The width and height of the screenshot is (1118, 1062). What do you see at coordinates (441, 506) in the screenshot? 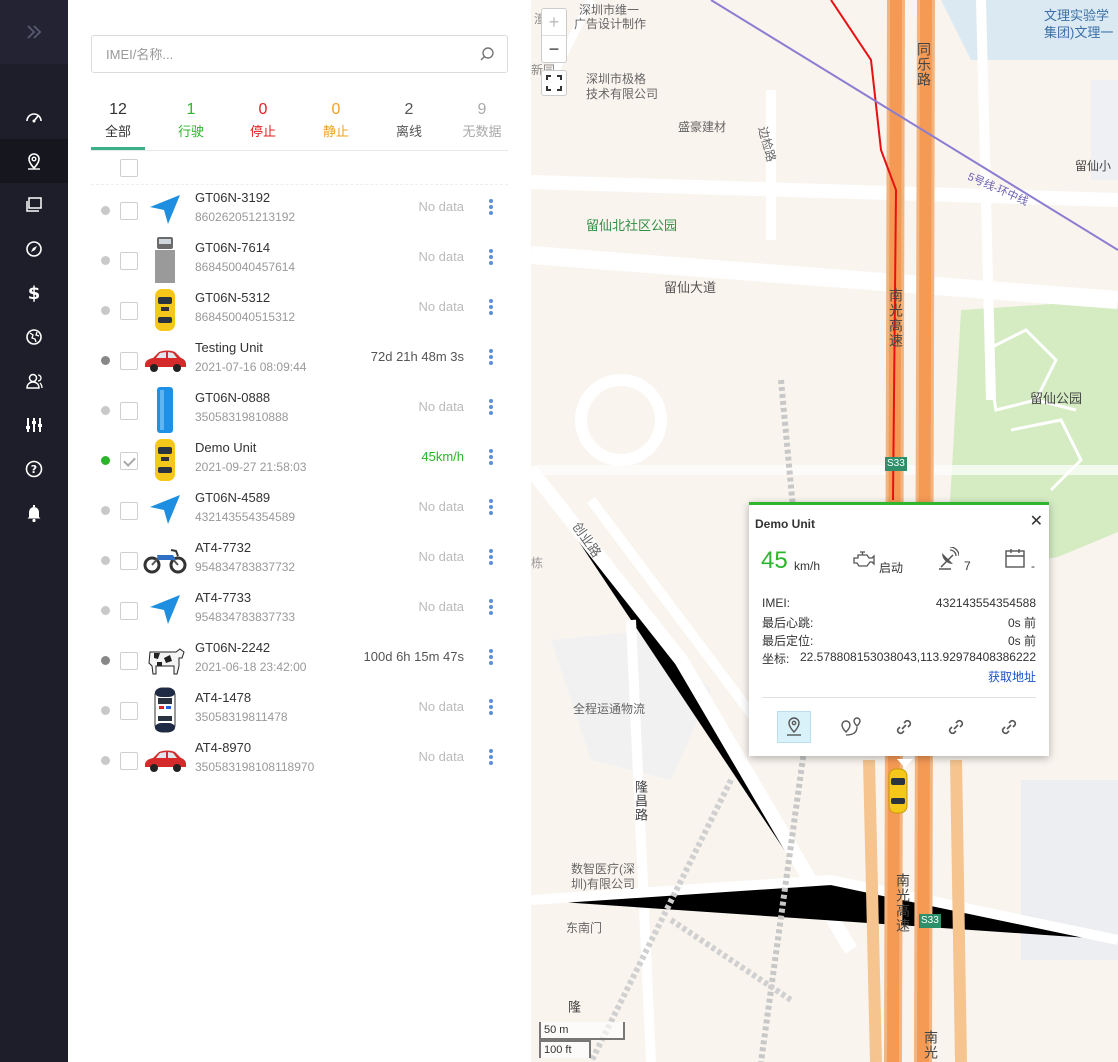
I see `device-status: No data` at bounding box center [441, 506].